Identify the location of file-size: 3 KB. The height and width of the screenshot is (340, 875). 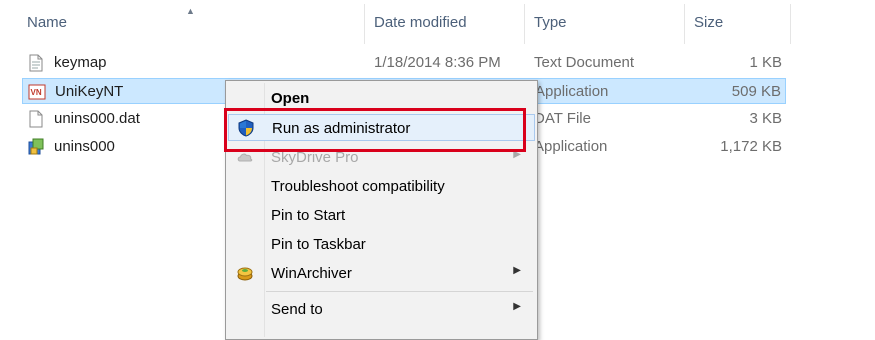
(765, 118).